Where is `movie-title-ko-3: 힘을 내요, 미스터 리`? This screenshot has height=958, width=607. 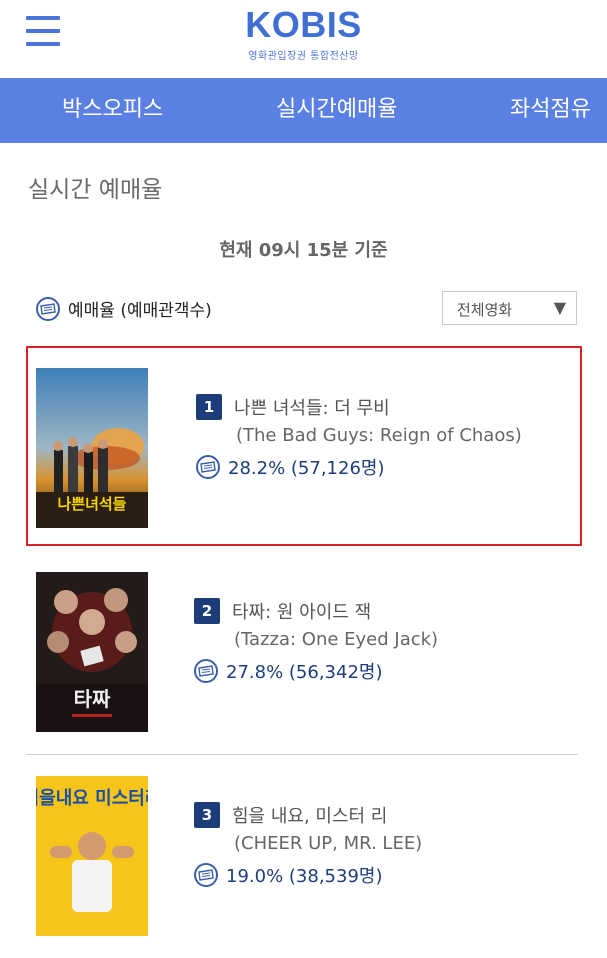
movie-title-ko-3: 힘을 내요, 미스터 리 is located at coordinates (309, 815).